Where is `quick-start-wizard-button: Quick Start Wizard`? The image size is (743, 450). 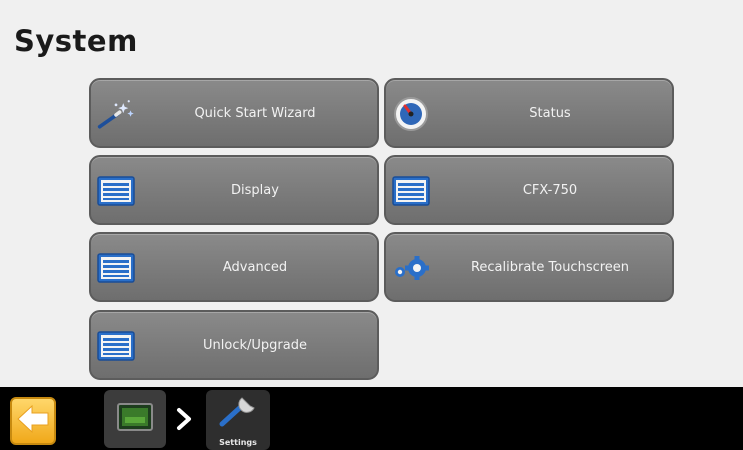
quick-start-wizard-button: Quick Start Wizard is located at coordinates (234, 113).